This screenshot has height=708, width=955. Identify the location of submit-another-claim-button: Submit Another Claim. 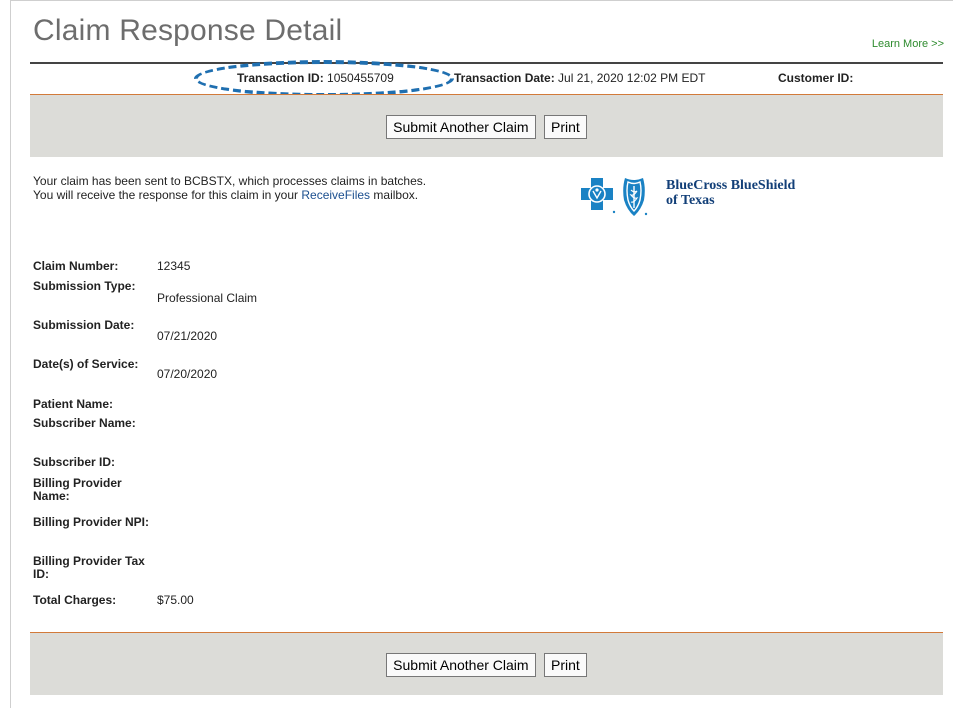
(461, 127).